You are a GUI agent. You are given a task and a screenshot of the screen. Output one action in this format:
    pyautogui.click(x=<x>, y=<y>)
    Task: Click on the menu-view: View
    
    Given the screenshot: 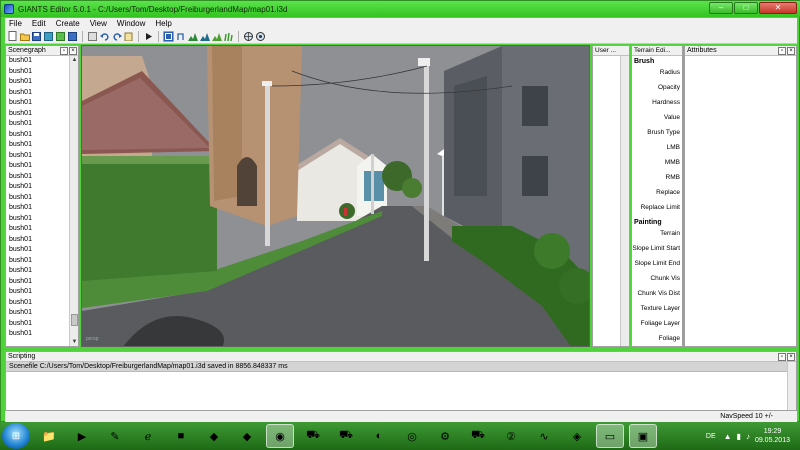 What is the action you would take?
    pyautogui.click(x=98, y=23)
    